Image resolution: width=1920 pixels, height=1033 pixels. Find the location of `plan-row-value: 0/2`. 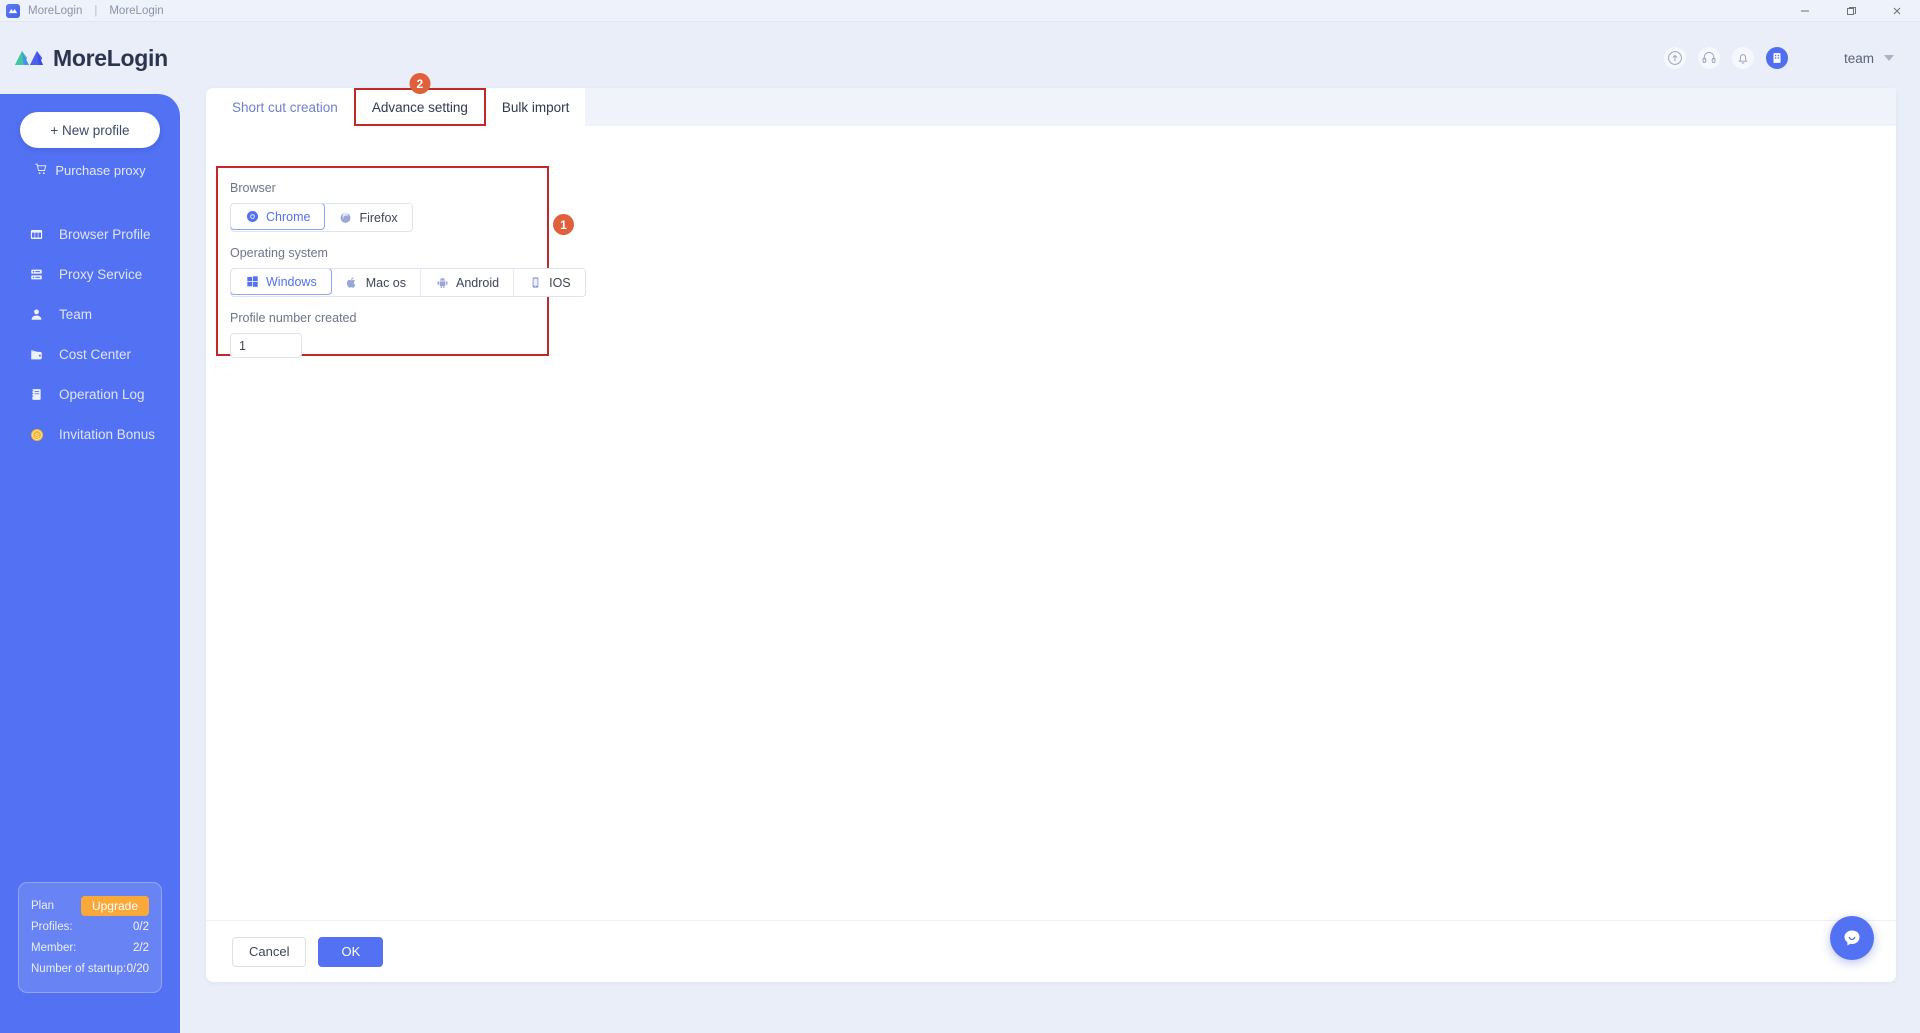

plan-row-value: 0/2 is located at coordinates (141, 926).